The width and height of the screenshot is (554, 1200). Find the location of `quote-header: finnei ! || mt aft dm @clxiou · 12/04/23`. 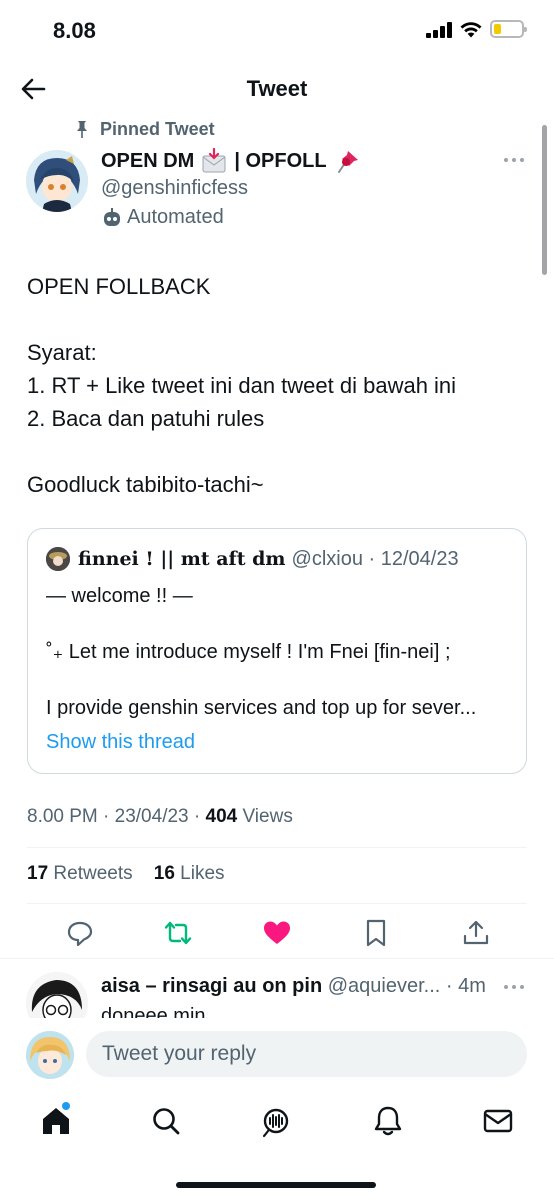

quote-header: finnei ! || mt aft dm @clxiou · 12/04/23 is located at coordinates (252, 559).